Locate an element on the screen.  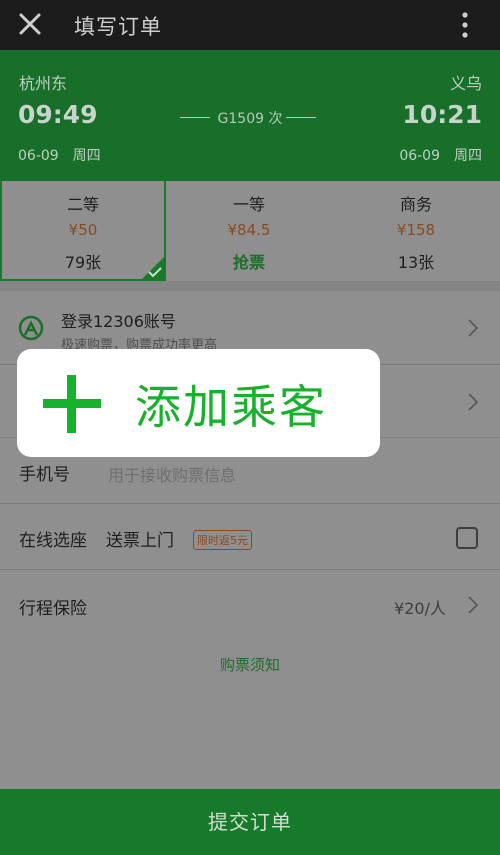
top-bar: 填写订单 is located at coordinates (250, 25).